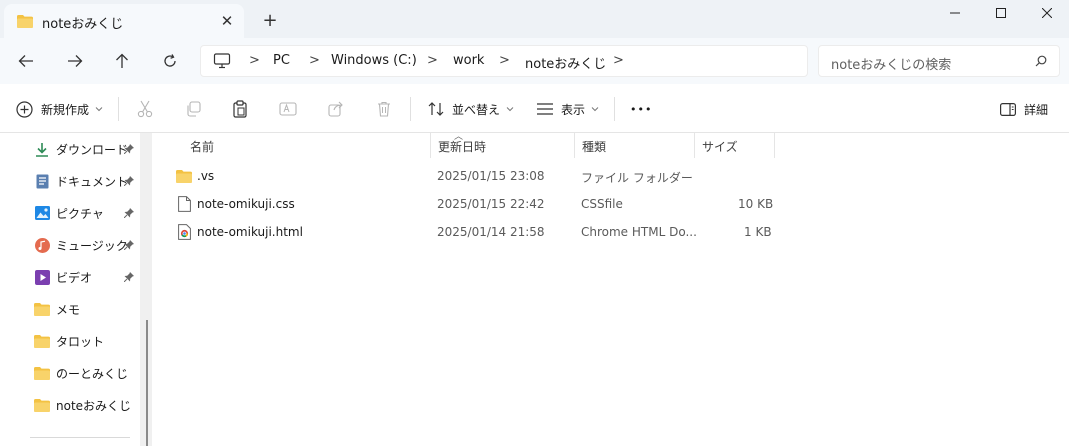 The height and width of the screenshot is (446, 1069). I want to click on forward-arrow-icon, so click(75, 61).